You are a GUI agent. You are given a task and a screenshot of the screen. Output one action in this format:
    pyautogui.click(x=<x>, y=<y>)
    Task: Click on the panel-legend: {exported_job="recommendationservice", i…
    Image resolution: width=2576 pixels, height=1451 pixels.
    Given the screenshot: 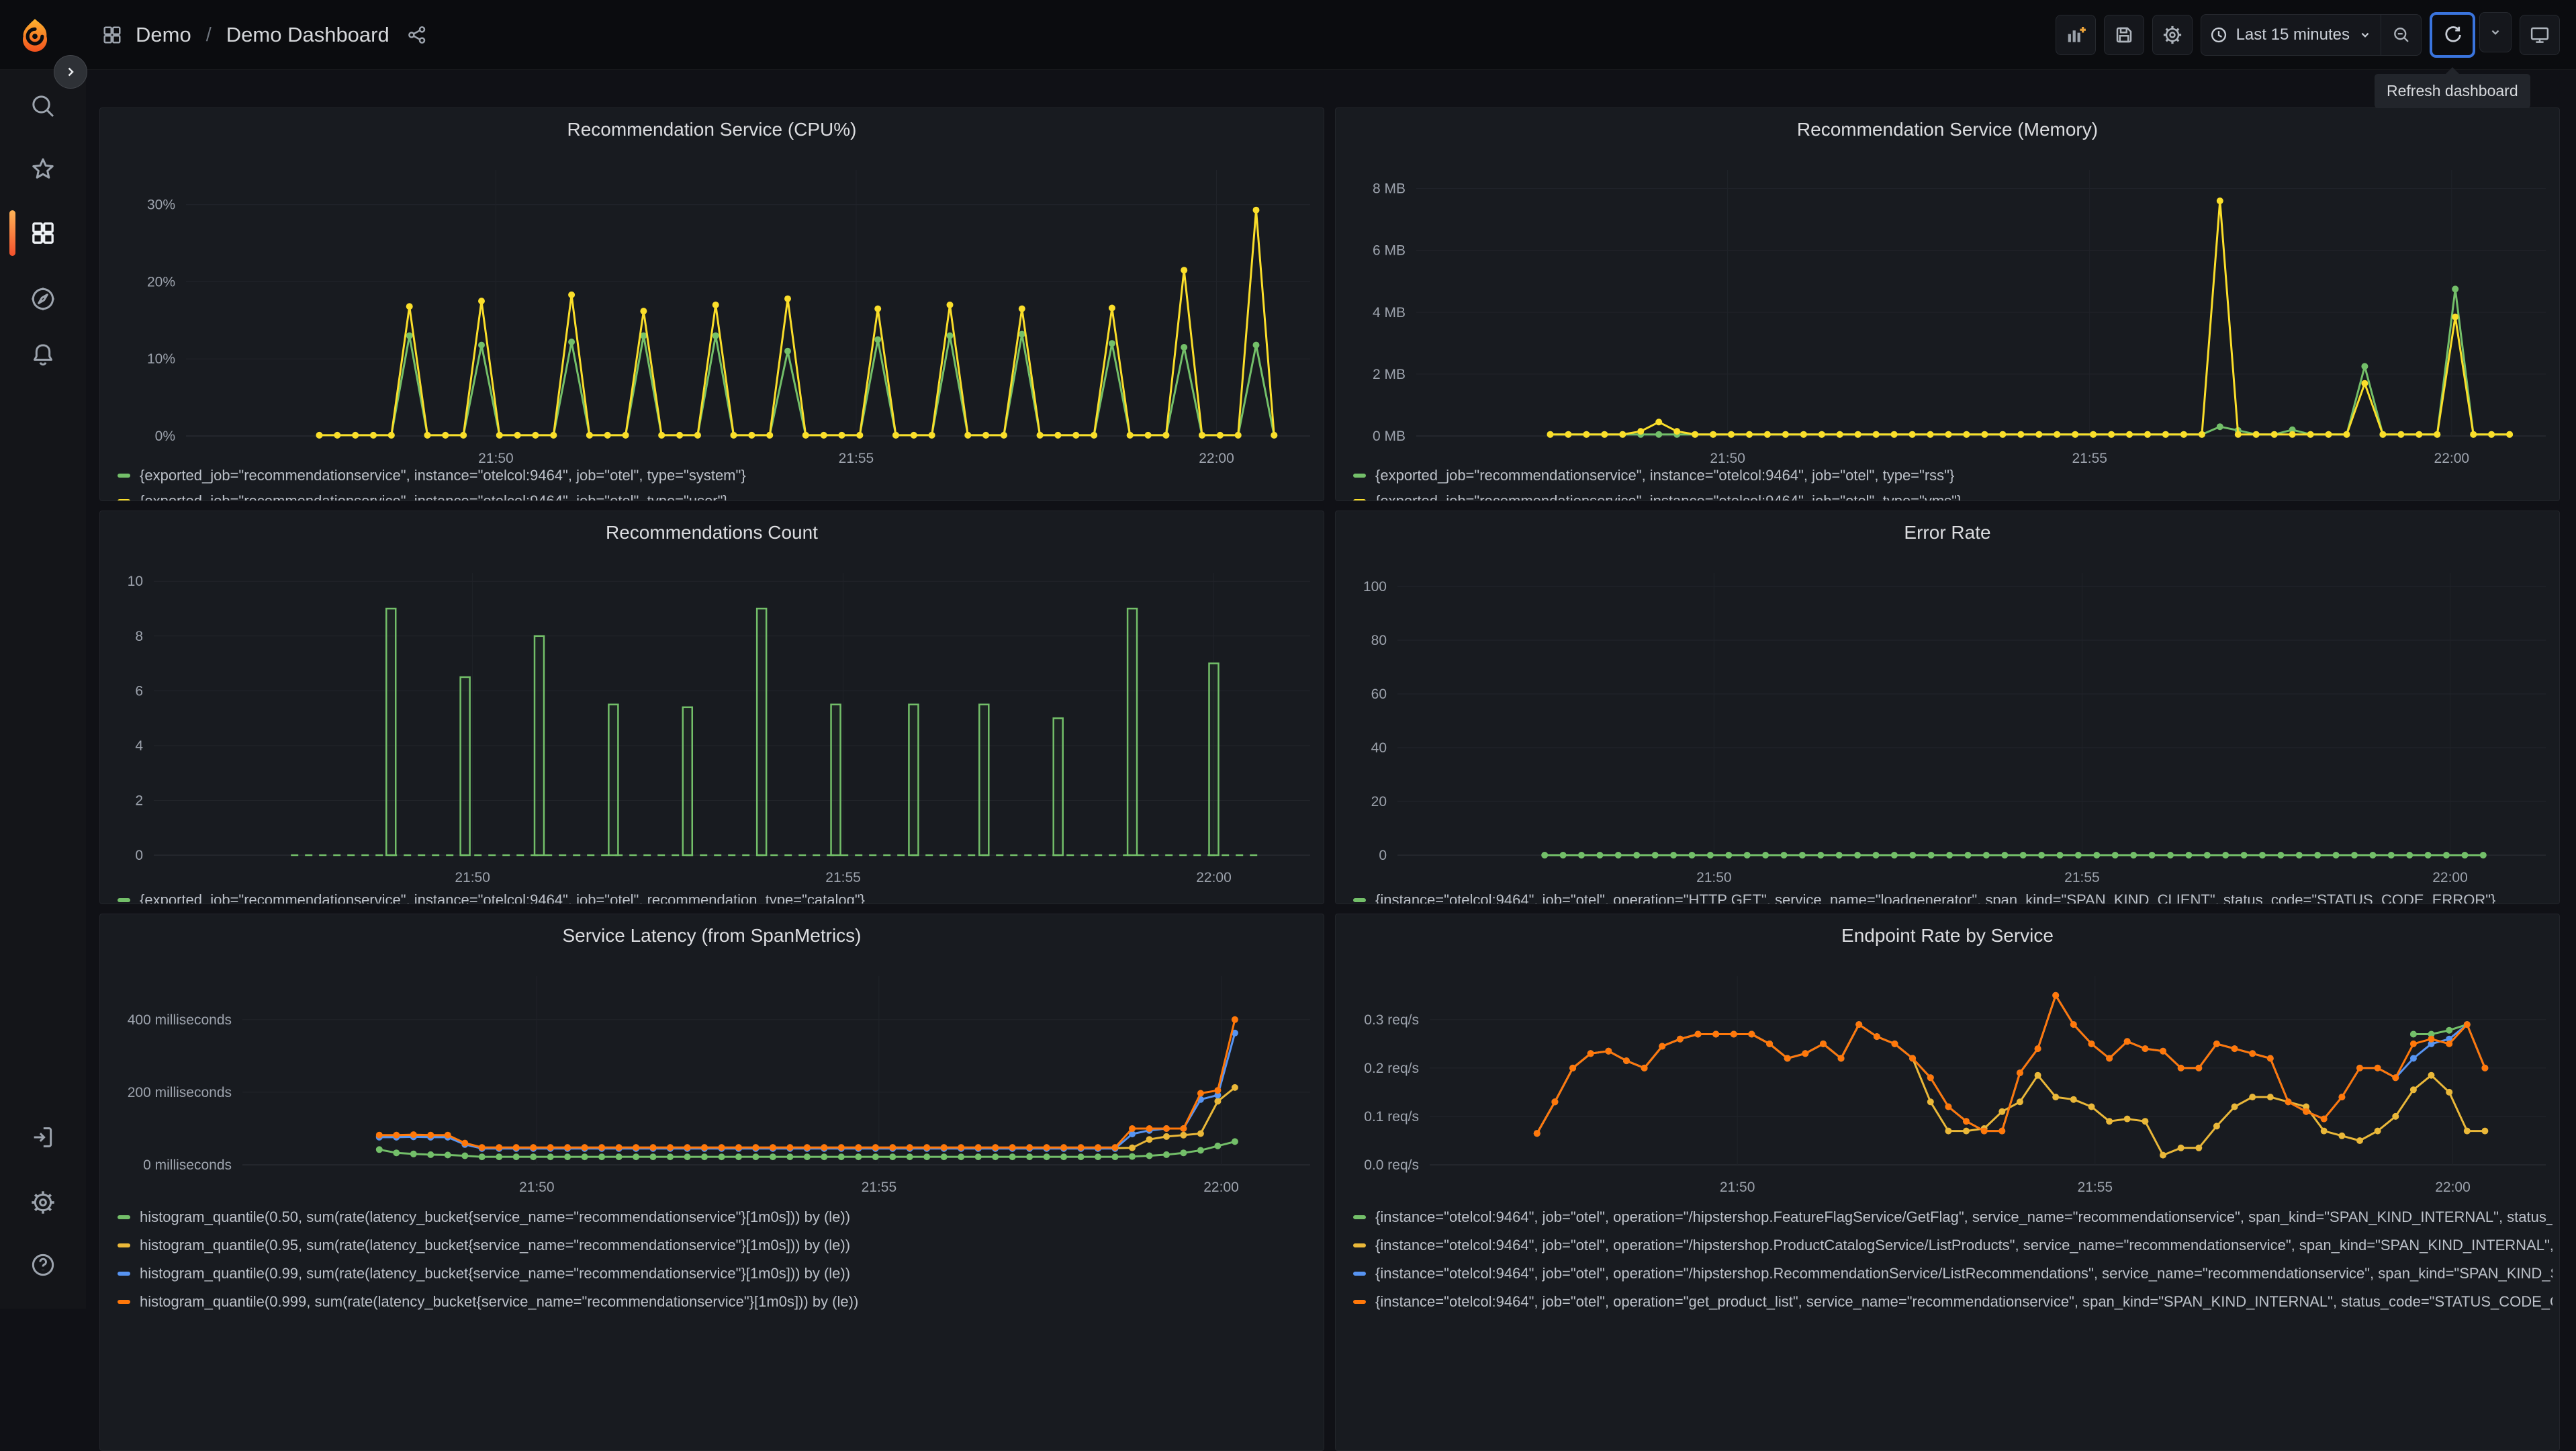 What is the action you would take?
    pyautogui.click(x=1952, y=481)
    